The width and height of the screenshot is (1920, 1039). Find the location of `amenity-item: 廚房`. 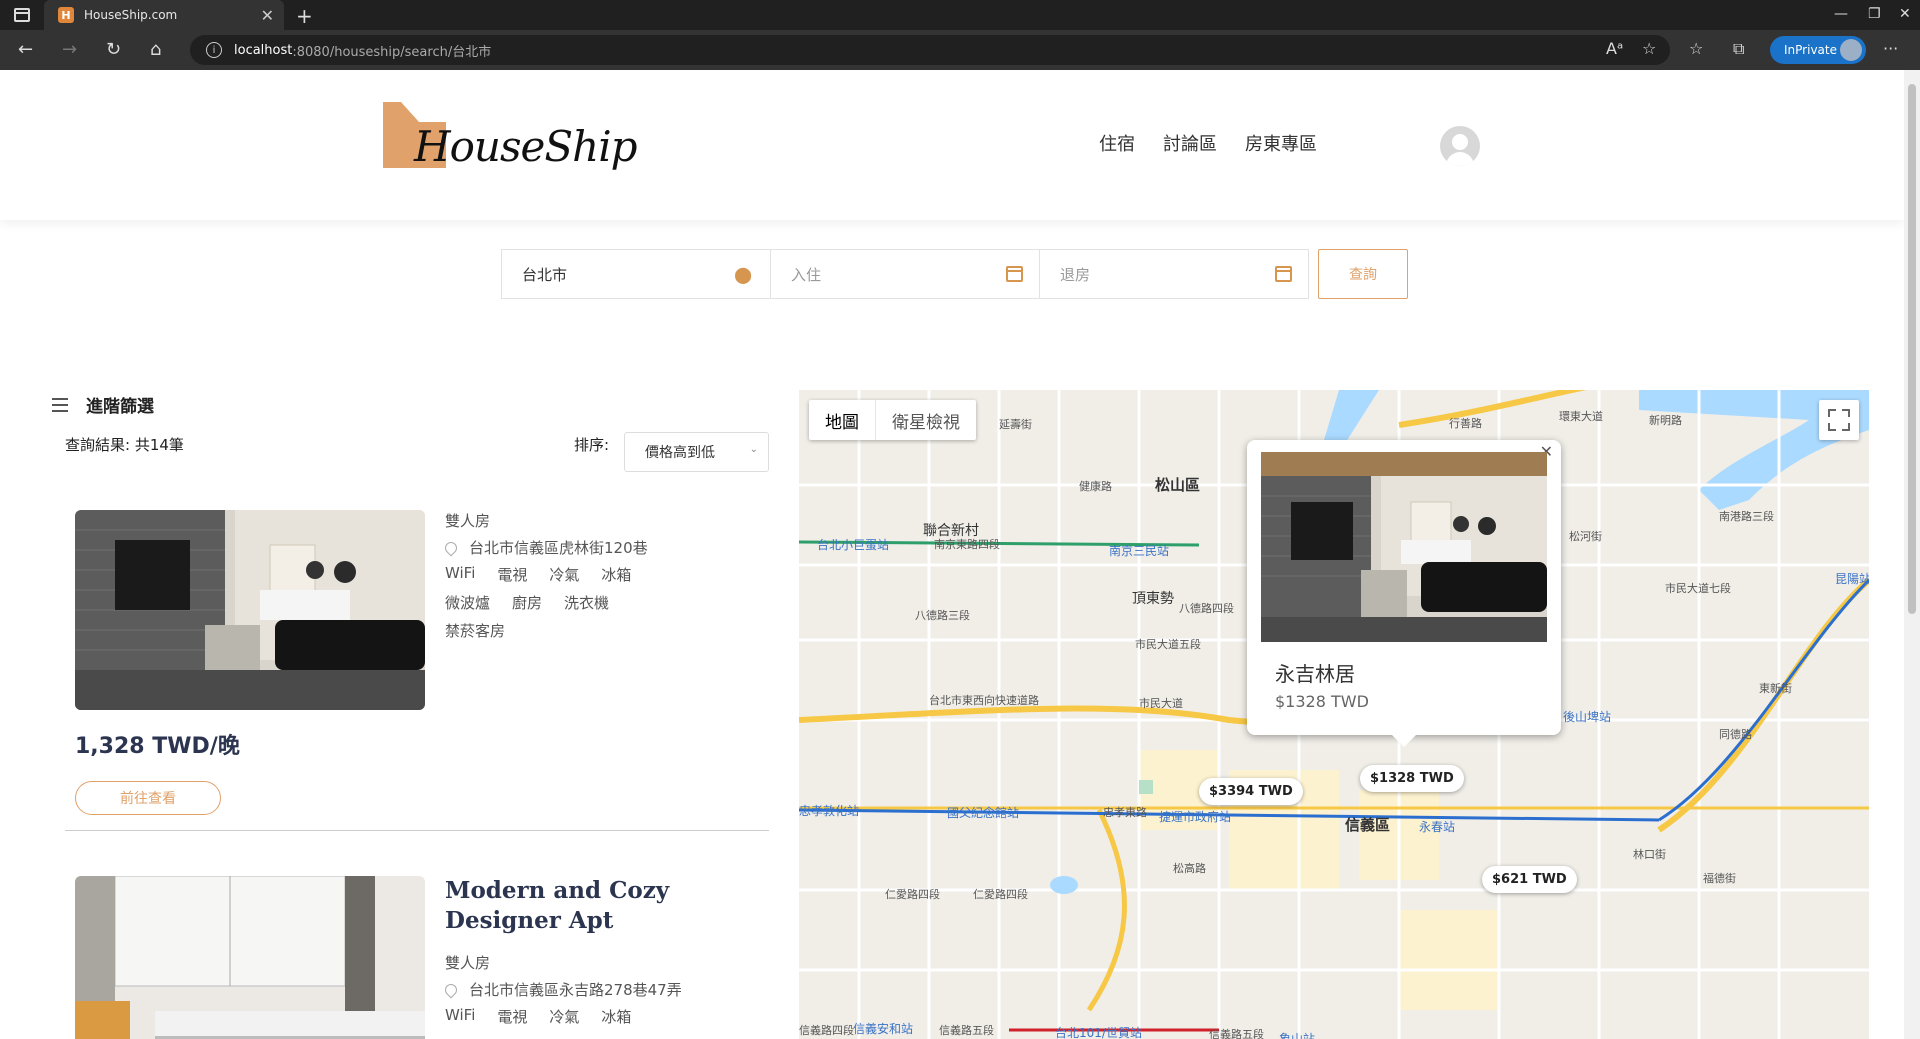

amenity-item: 廚房 is located at coordinates (527, 603).